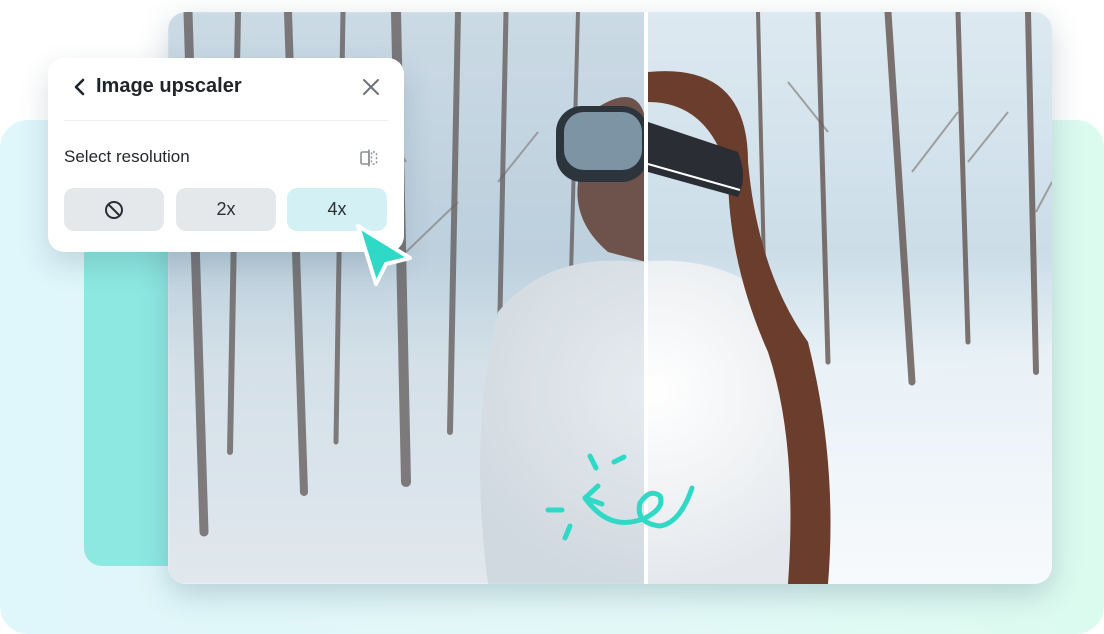 The height and width of the screenshot is (634, 1104). What do you see at coordinates (169, 86) in the screenshot?
I see `panel-title: Image upscaler` at bounding box center [169, 86].